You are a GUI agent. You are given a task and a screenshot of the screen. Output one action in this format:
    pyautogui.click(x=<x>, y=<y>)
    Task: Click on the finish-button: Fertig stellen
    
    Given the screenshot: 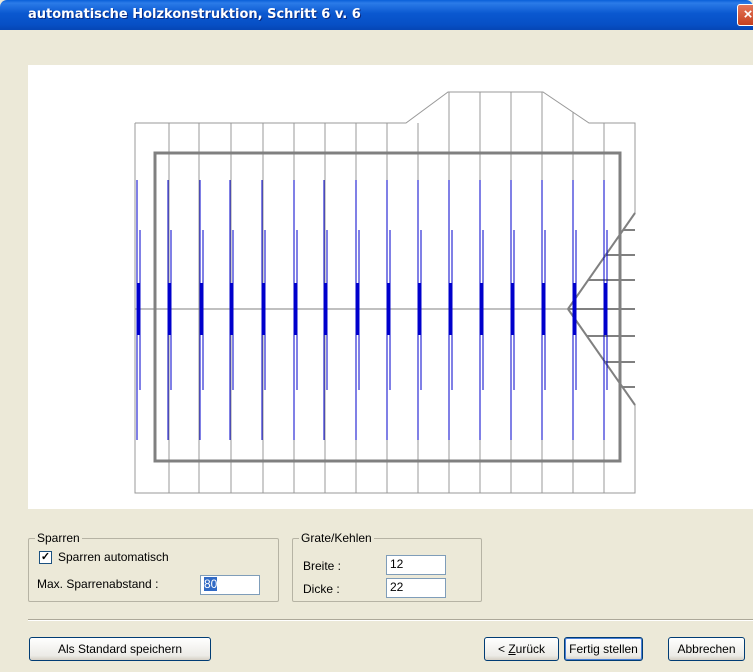 What is the action you would take?
    pyautogui.click(x=603, y=649)
    